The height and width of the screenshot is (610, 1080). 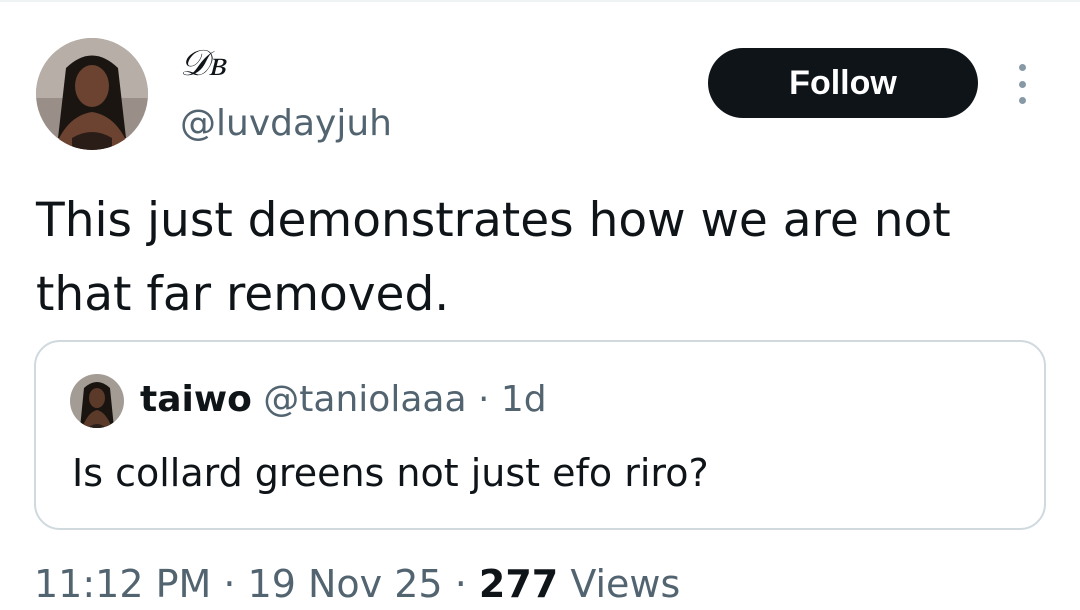 I want to click on views-count: 277, so click(x=518, y=584).